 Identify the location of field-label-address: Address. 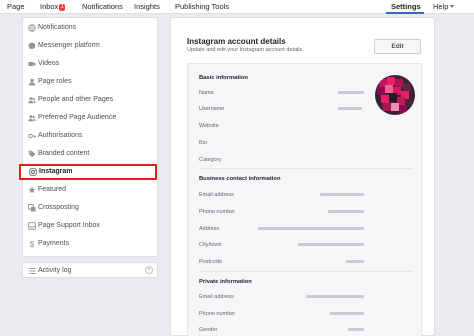
(209, 229).